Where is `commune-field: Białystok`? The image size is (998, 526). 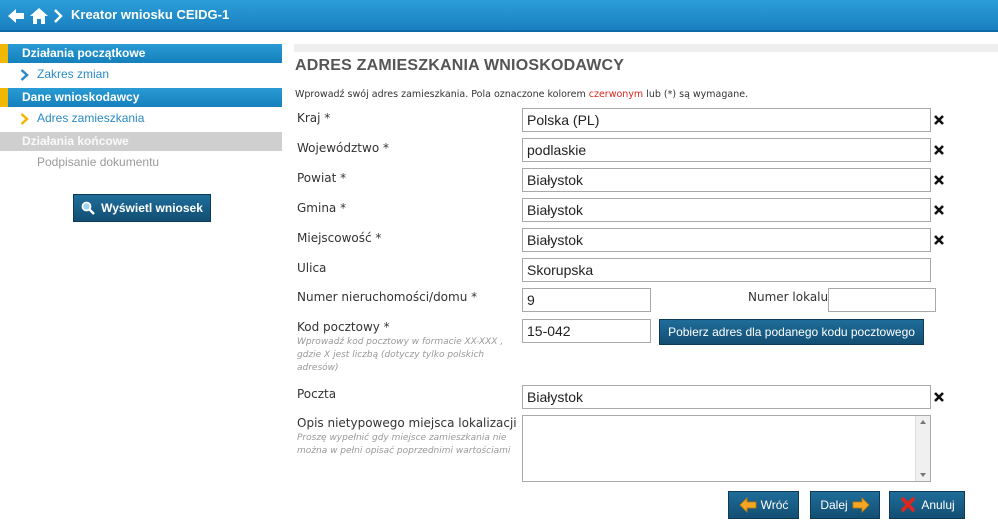
commune-field: Białystok is located at coordinates (726, 210).